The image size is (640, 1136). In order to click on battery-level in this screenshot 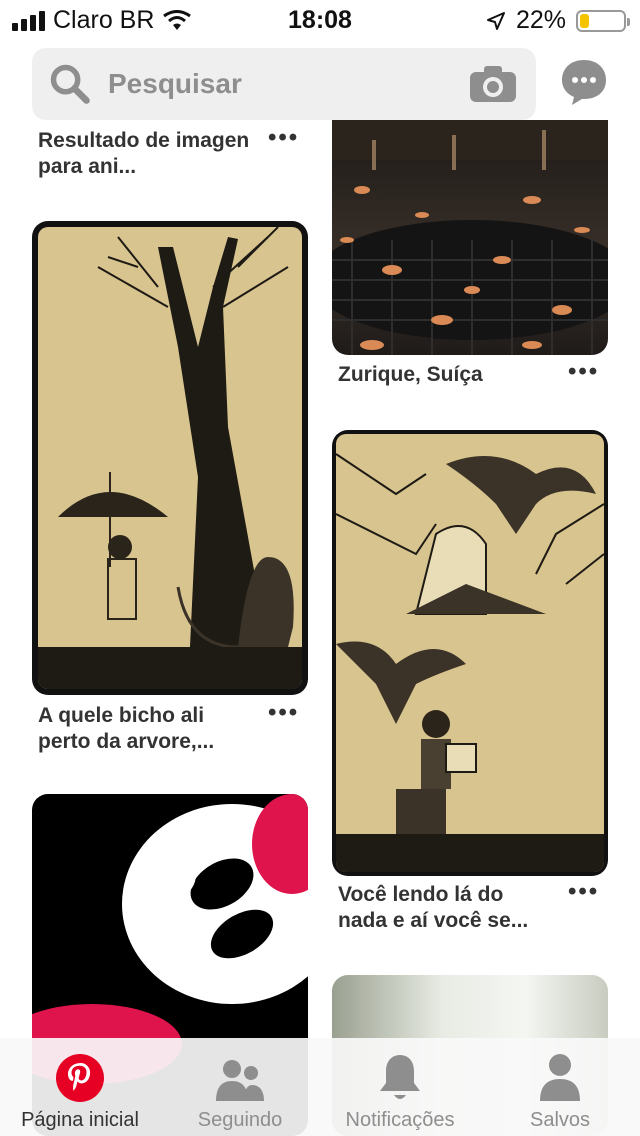, I will do `click(585, 20)`.